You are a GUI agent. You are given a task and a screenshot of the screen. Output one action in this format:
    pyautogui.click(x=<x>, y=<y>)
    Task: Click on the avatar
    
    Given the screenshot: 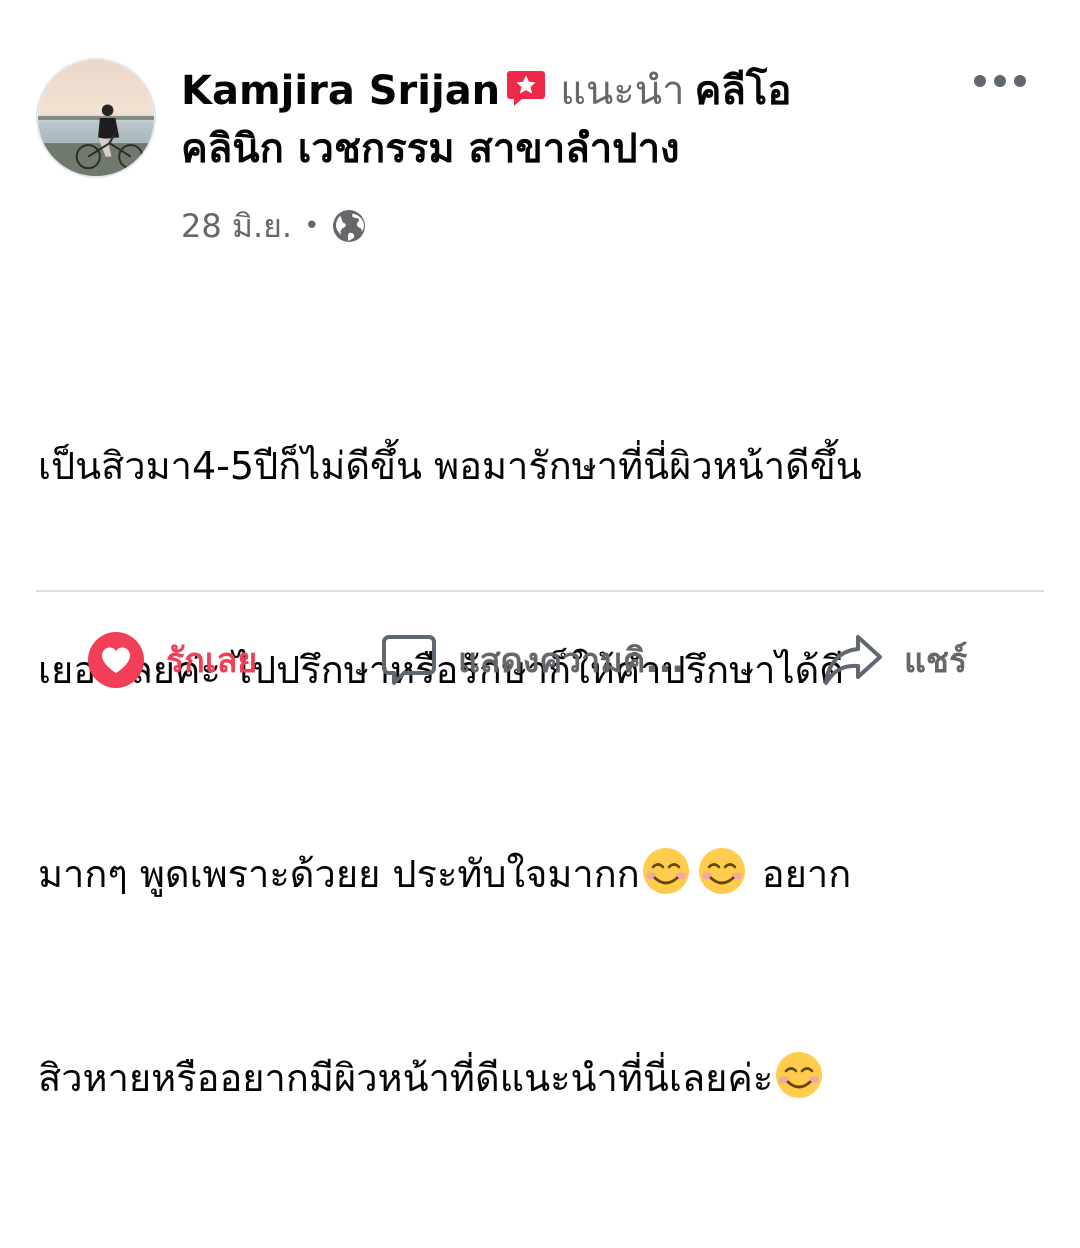 What is the action you would take?
    pyautogui.click(x=96, y=118)
    